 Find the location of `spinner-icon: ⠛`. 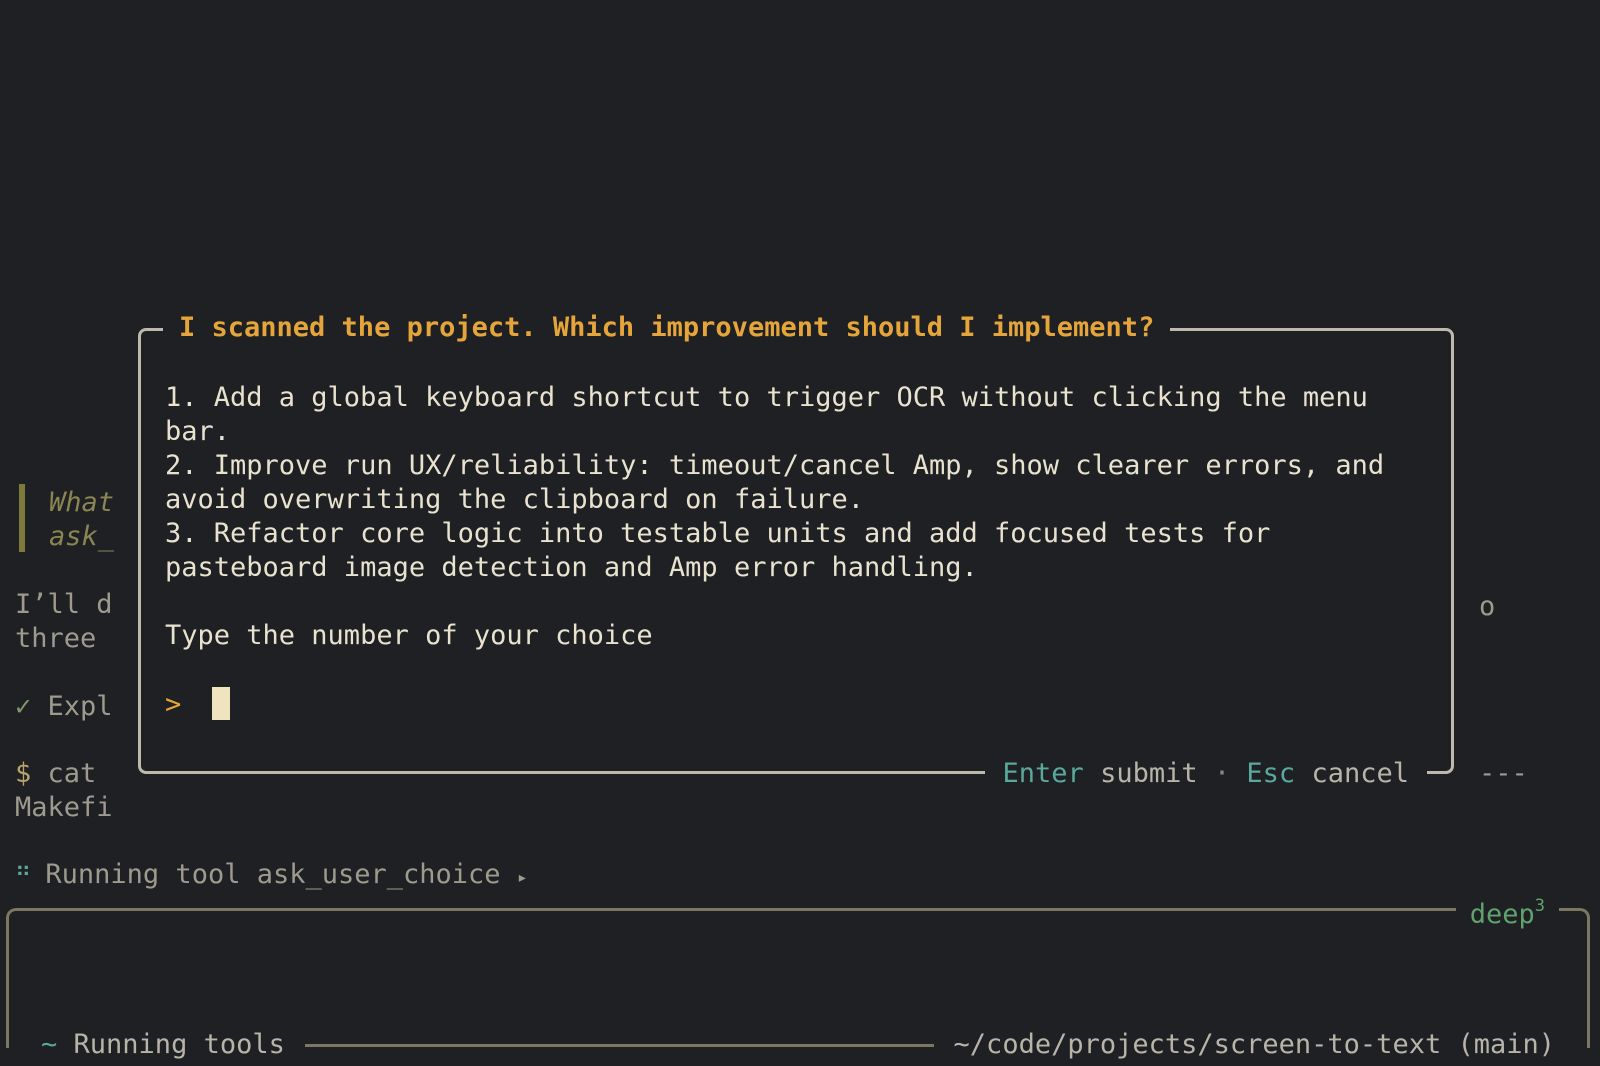

spinner-icon: ⠛ is located at coordinates (23, 876).